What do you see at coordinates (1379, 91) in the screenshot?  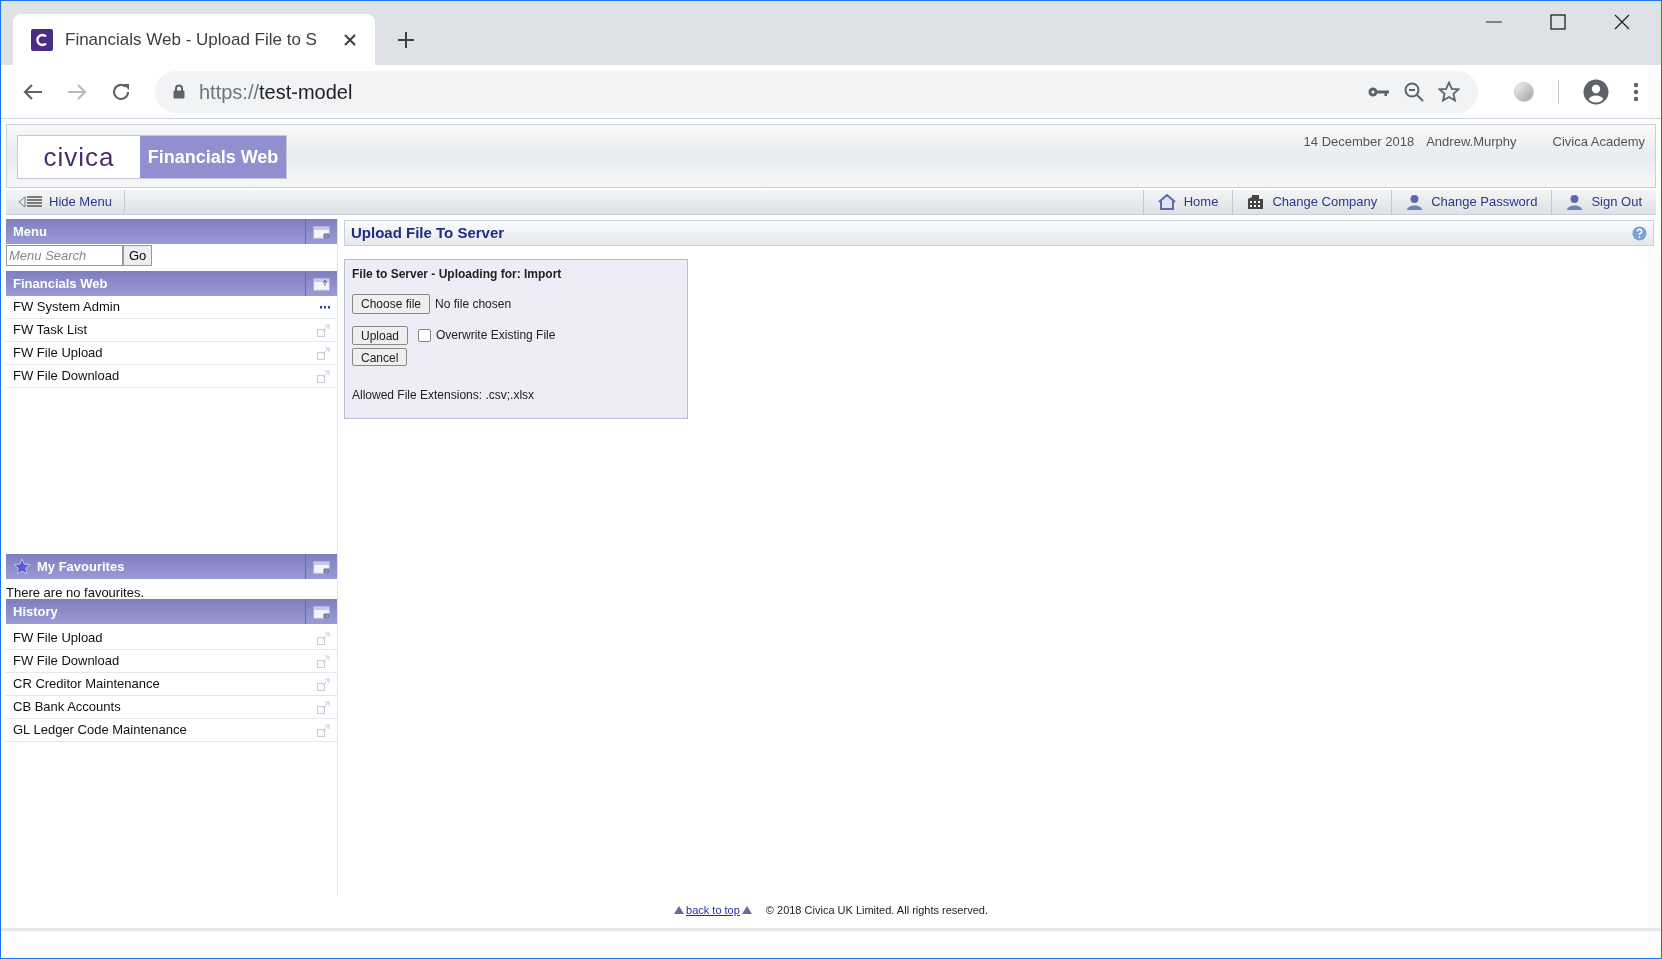 I see `key-icon` at bounding box center [1379, 91].